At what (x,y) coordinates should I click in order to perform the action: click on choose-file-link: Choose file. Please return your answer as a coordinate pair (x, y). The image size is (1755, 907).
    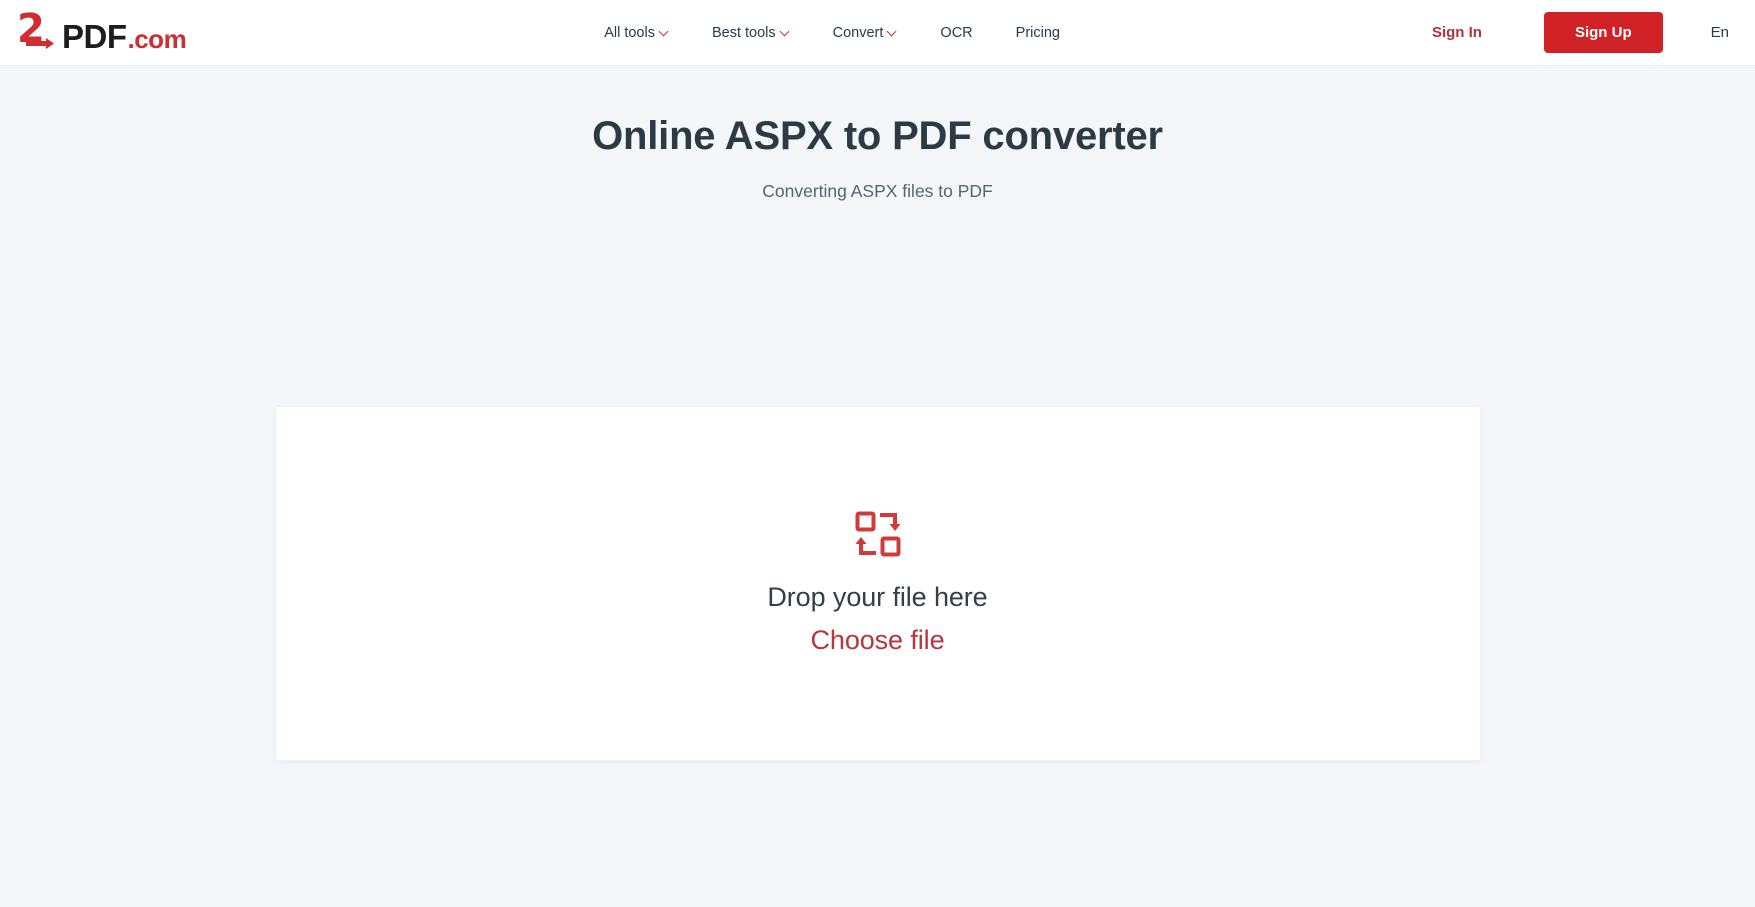
    Looking at the image, I should click on (878, 640).